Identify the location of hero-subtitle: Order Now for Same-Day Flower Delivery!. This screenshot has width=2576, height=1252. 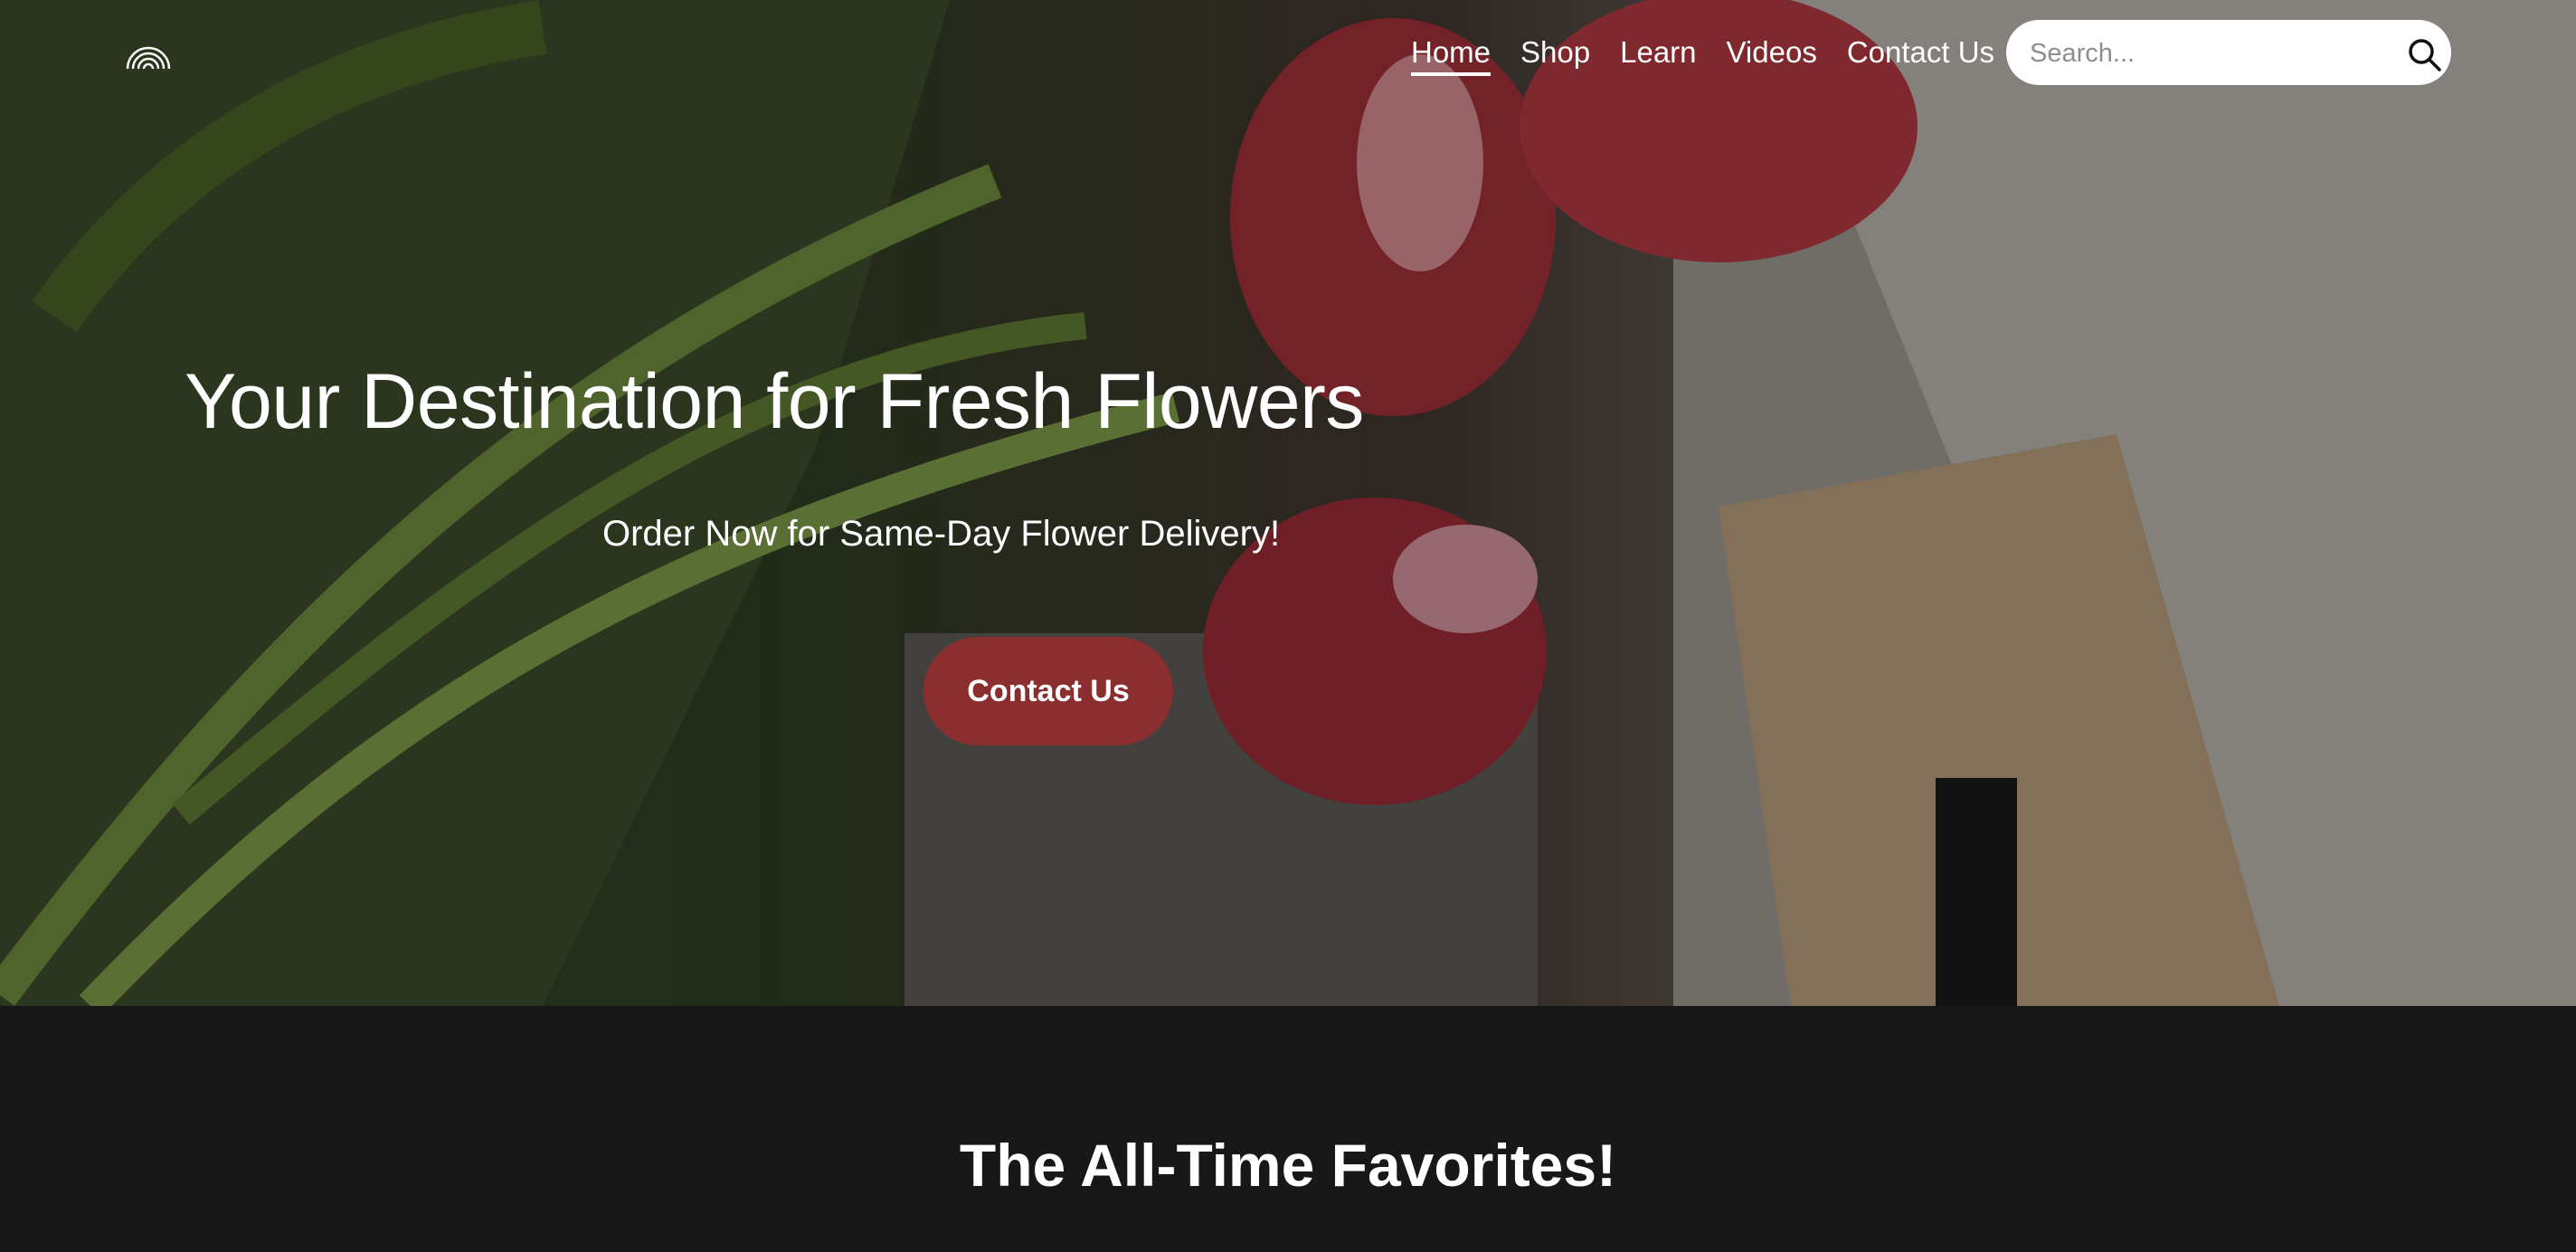
(942, 534).